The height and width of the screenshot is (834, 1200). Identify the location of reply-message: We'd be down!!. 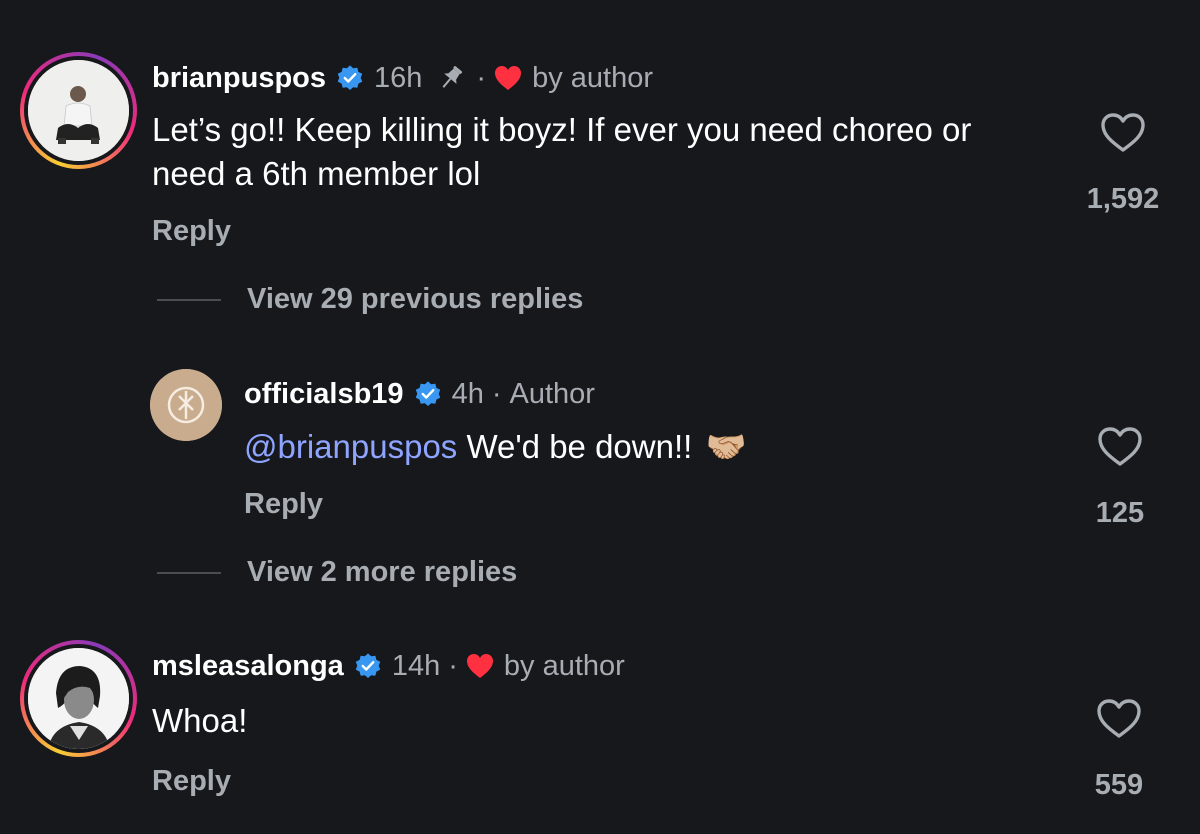
(575, 446).